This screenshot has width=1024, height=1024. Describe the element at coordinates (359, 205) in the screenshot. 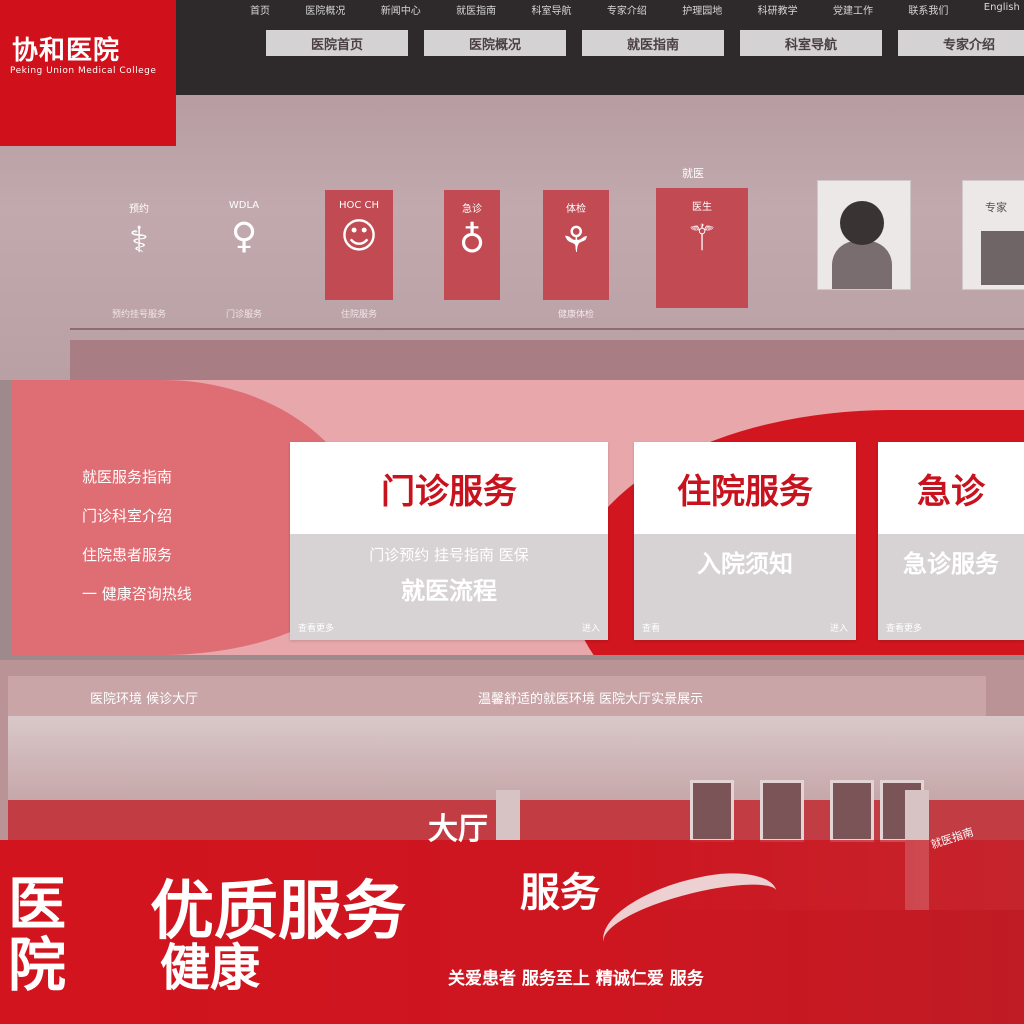

I see `service-icon-label: HOC CH` at that location.